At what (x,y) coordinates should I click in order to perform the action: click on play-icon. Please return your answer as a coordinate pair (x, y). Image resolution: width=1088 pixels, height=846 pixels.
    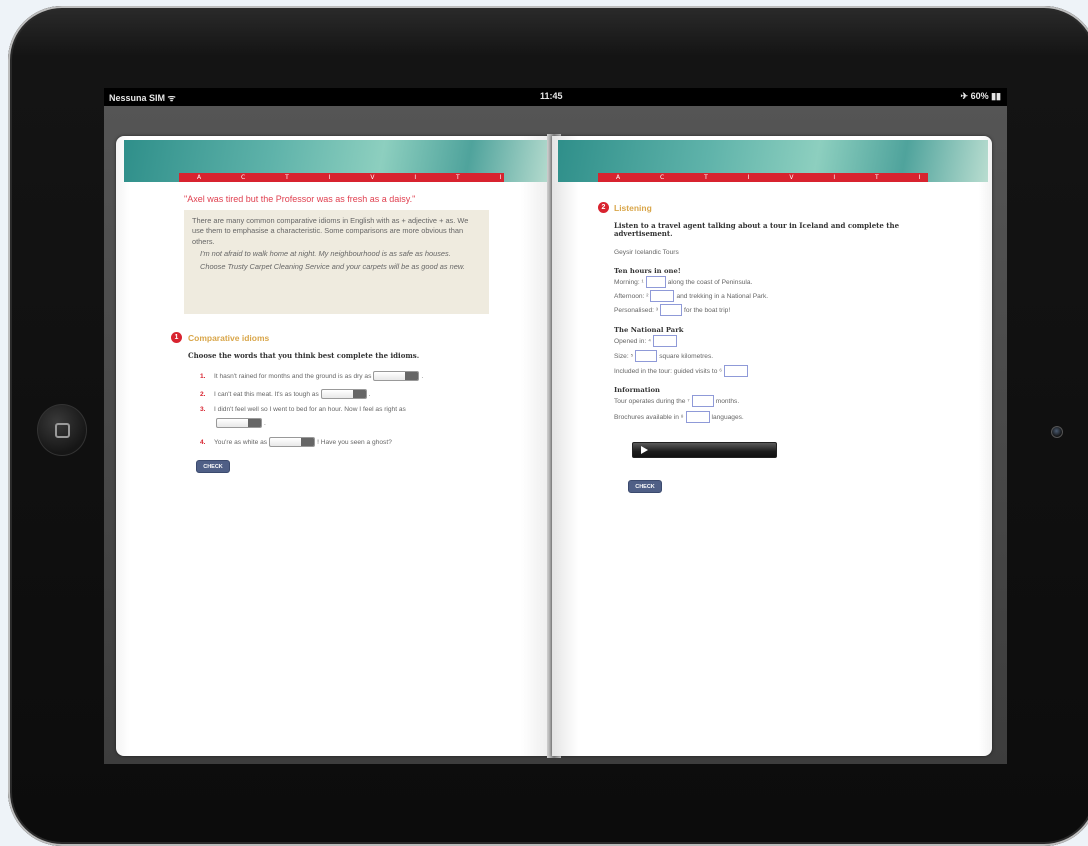
    Looking at the image, I should click on (644, 450).